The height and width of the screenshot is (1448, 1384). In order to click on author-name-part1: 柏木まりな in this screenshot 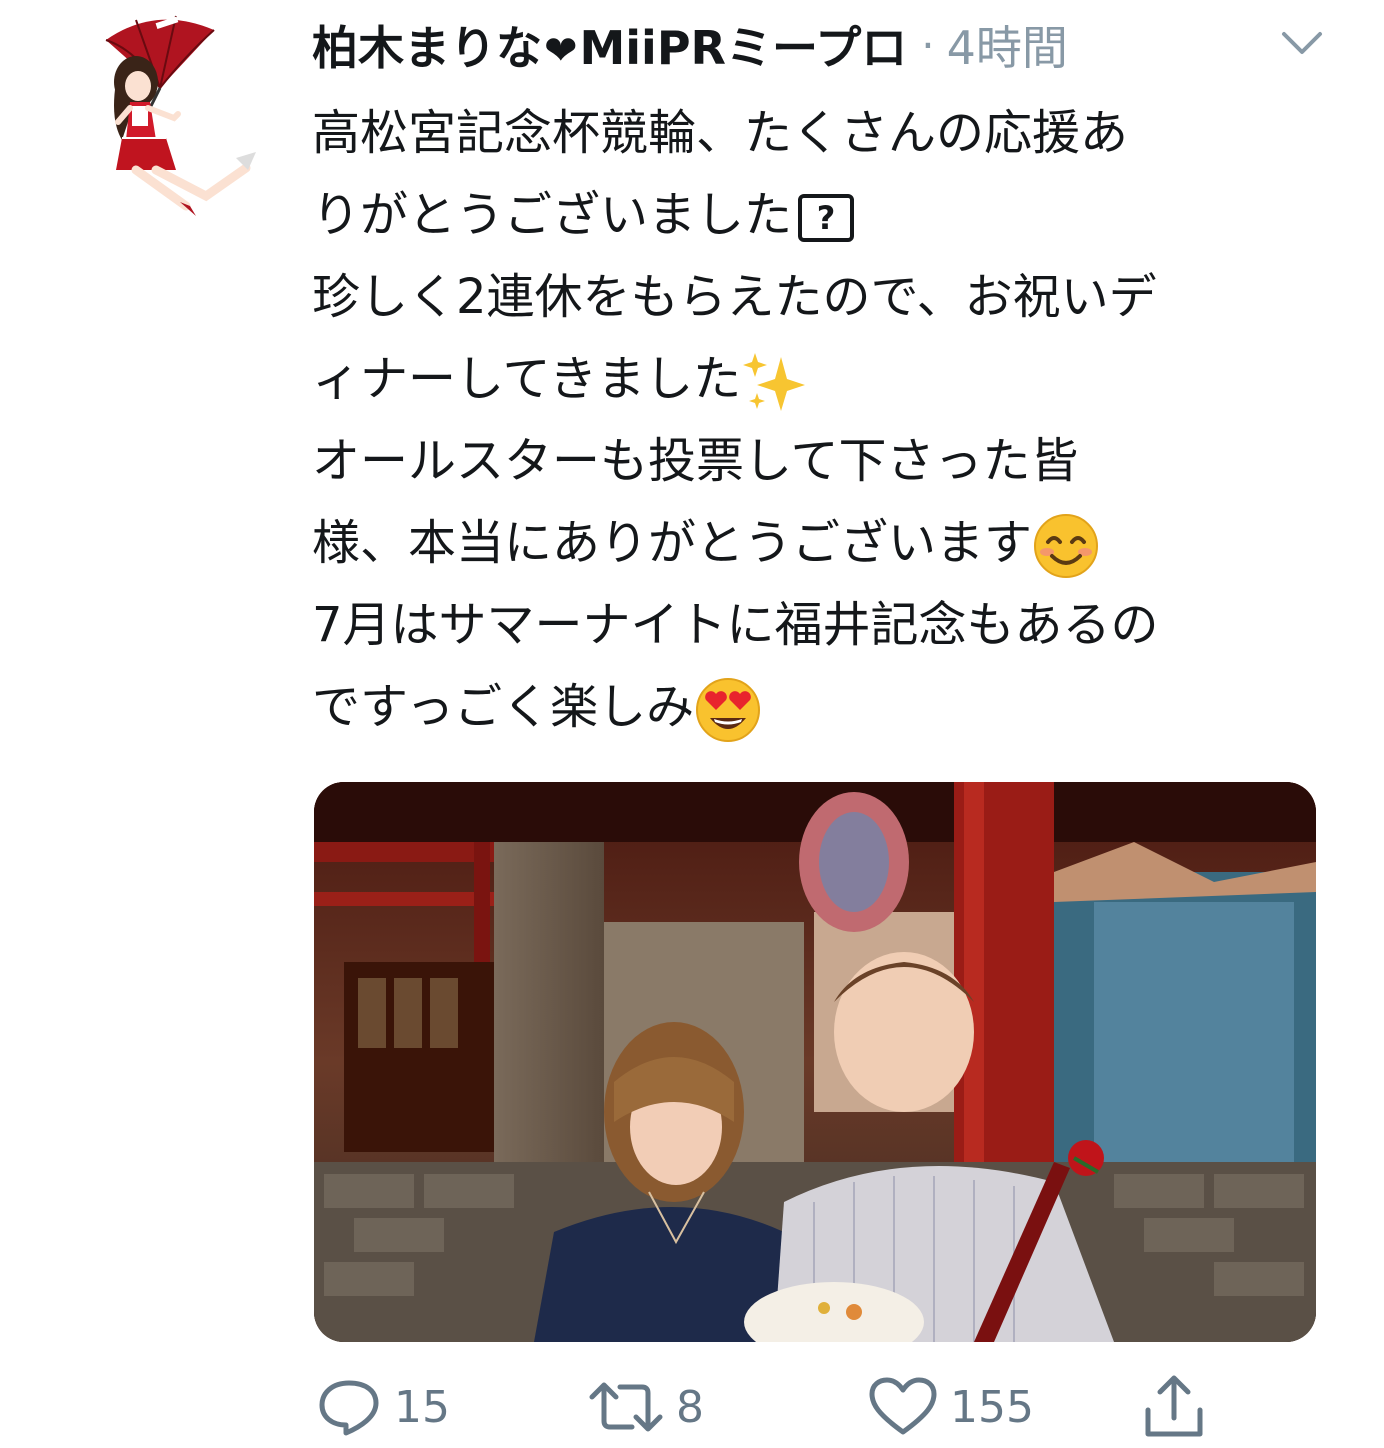, I will do `click(427, 48)`.